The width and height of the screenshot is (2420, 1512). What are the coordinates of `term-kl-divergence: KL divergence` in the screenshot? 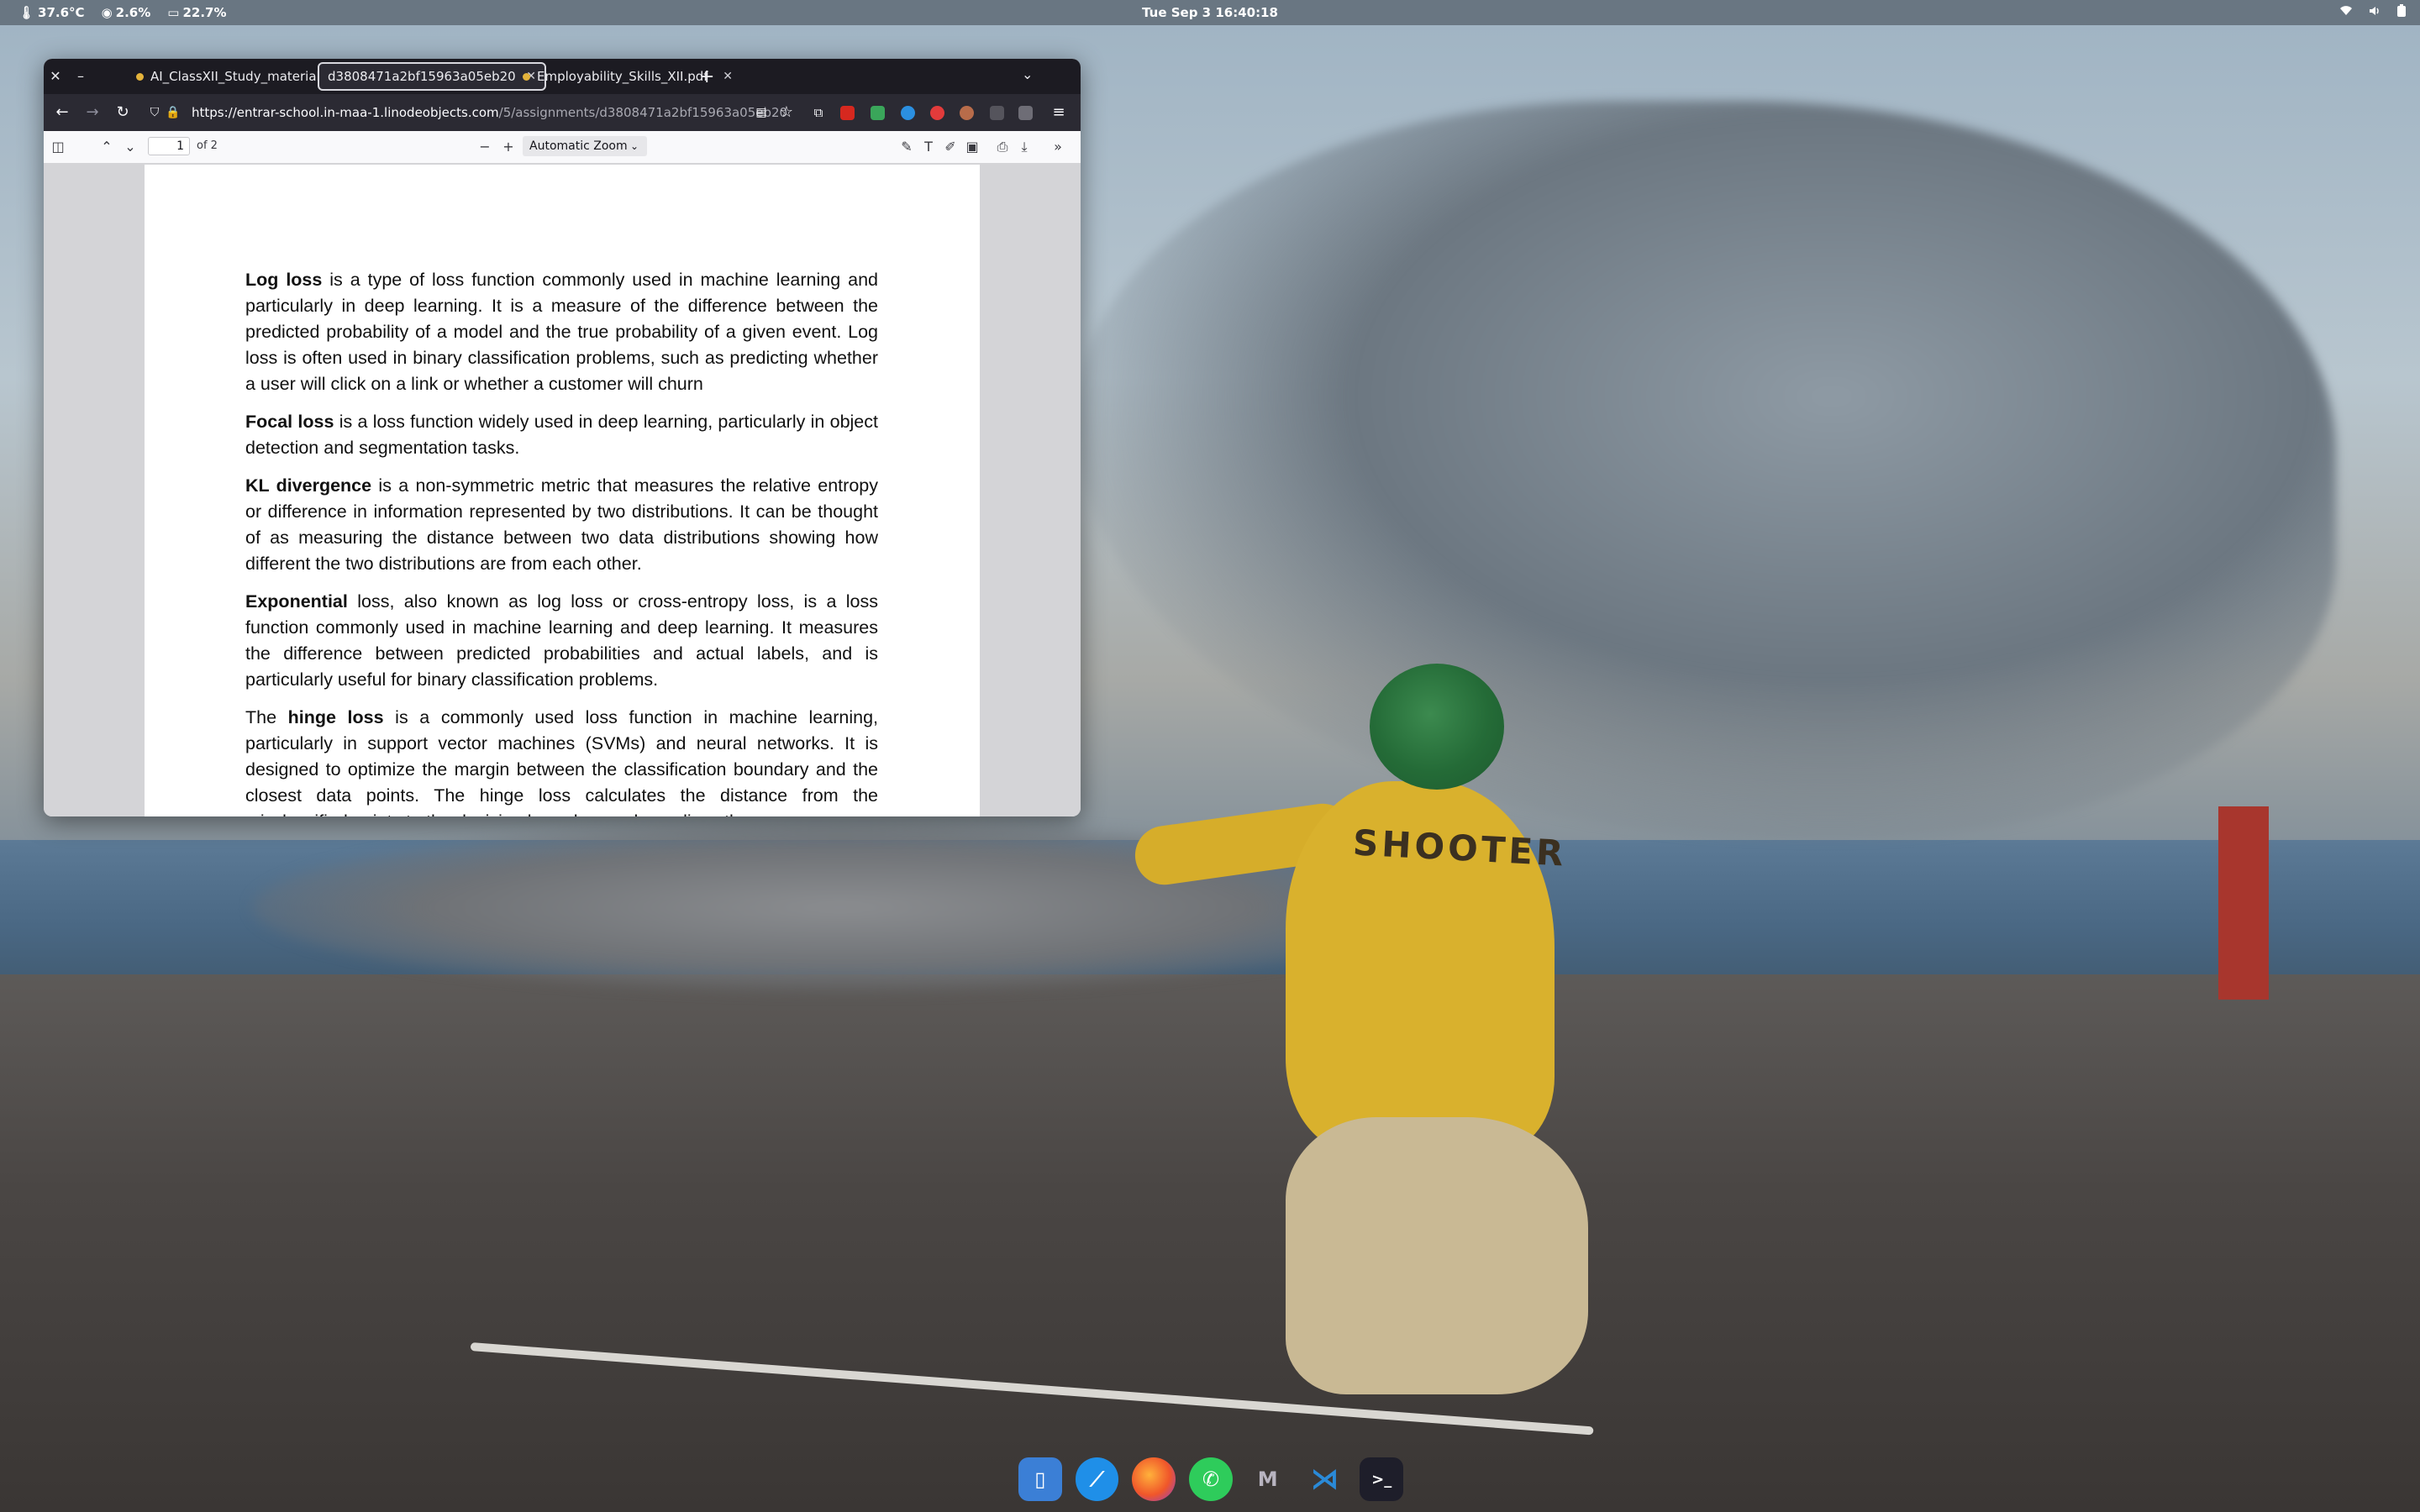 It's located at (308, 485).